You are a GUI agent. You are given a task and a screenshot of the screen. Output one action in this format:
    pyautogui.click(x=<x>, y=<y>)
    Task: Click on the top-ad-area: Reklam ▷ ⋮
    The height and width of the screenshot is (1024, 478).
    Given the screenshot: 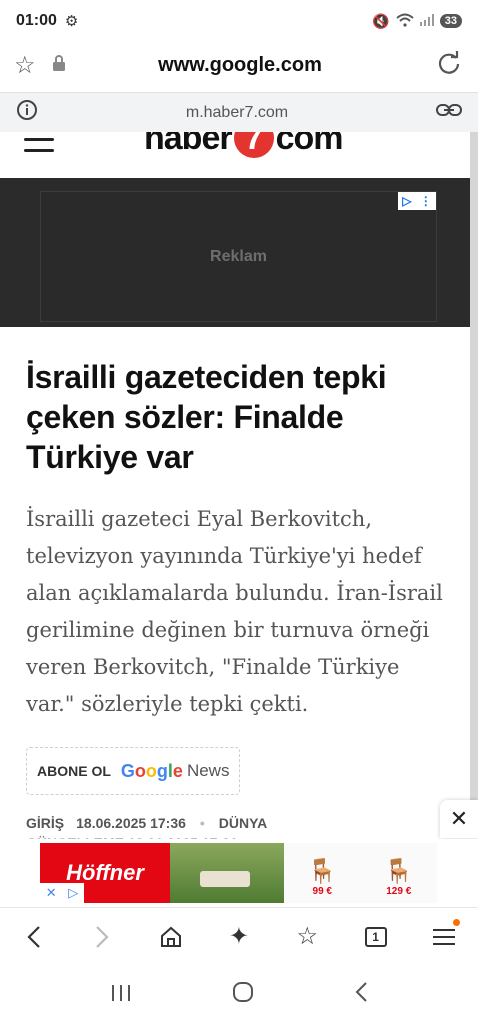 What is the action you would take?
    pyautogui.click(x=239, y=252)
    